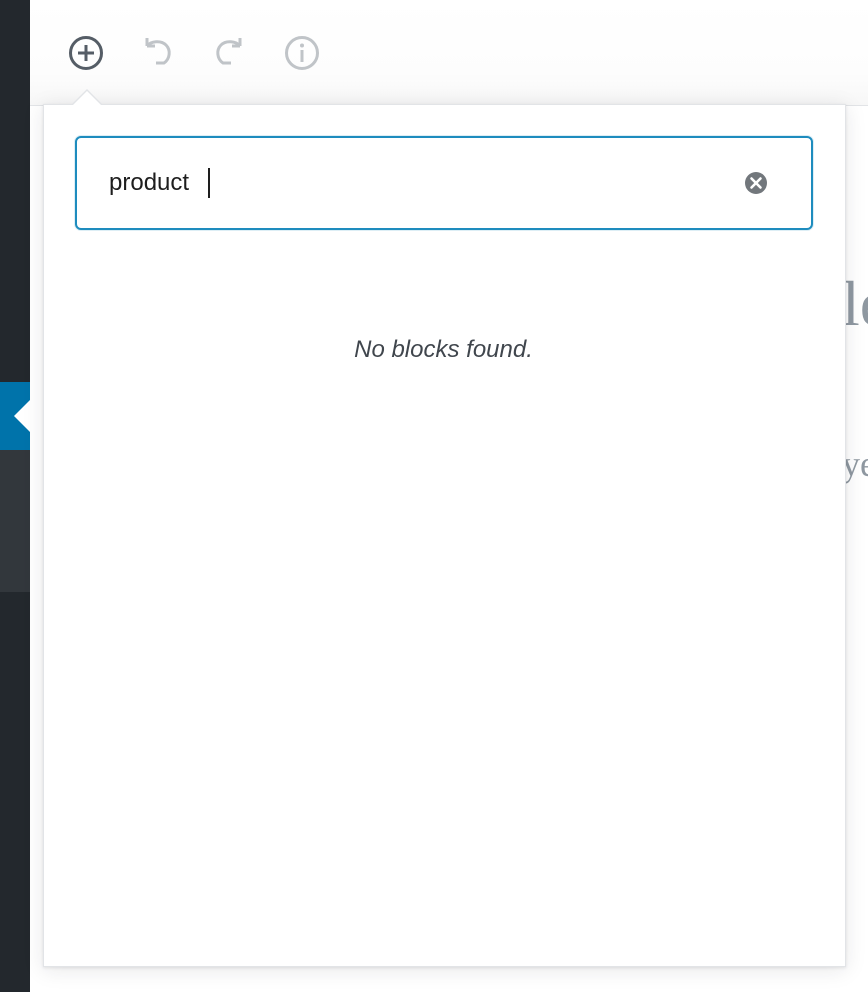 The width and height of the screenshot is (868, 992). I want to click on popover-arrow, so click(87, 98).